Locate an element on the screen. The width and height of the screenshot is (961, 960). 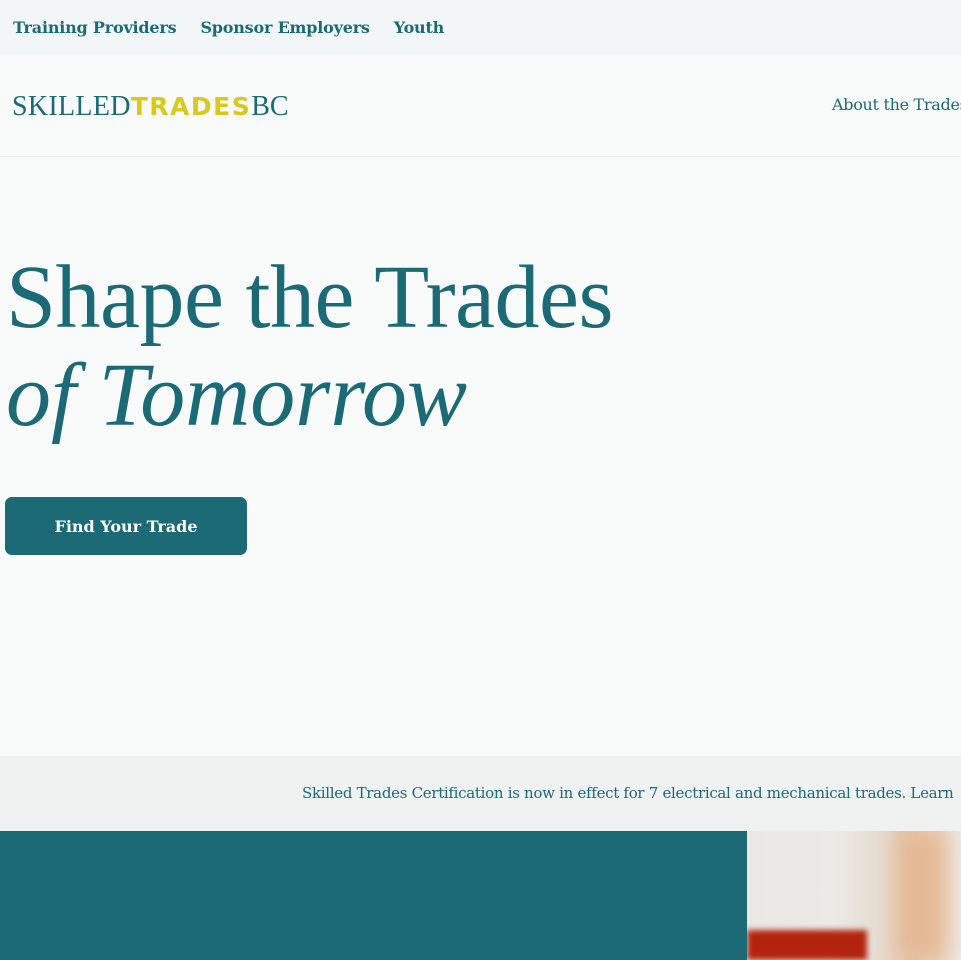
utility-link-youth: Youth is located at coordinates (419, 27).